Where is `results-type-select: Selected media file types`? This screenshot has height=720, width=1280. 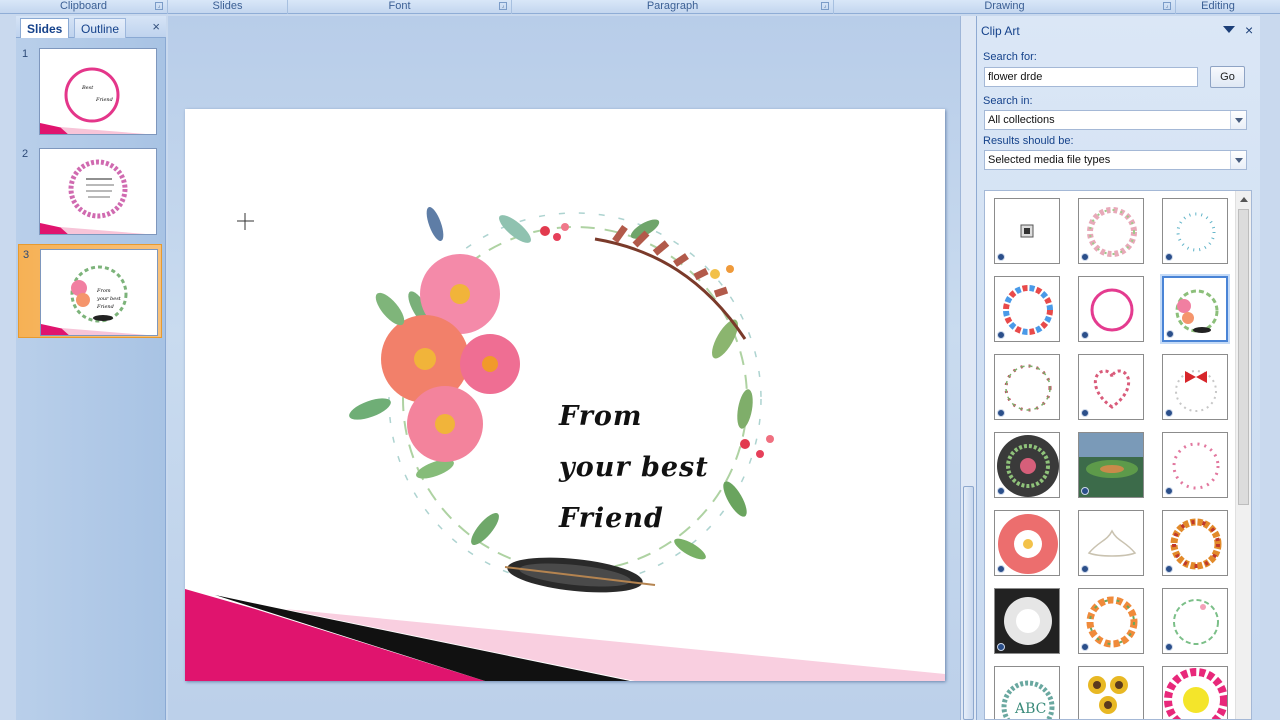
results-type-select: Selected media file types is located at coordinates (1115, 160).